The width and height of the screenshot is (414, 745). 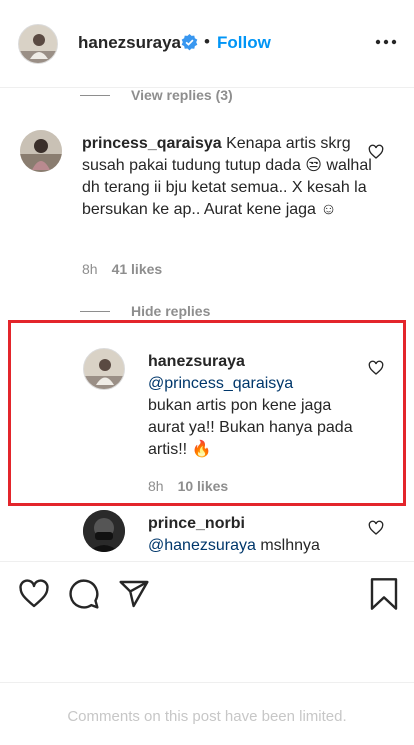 I want to click on view-replies-button: View replies (3), so click(x=156, y=95).